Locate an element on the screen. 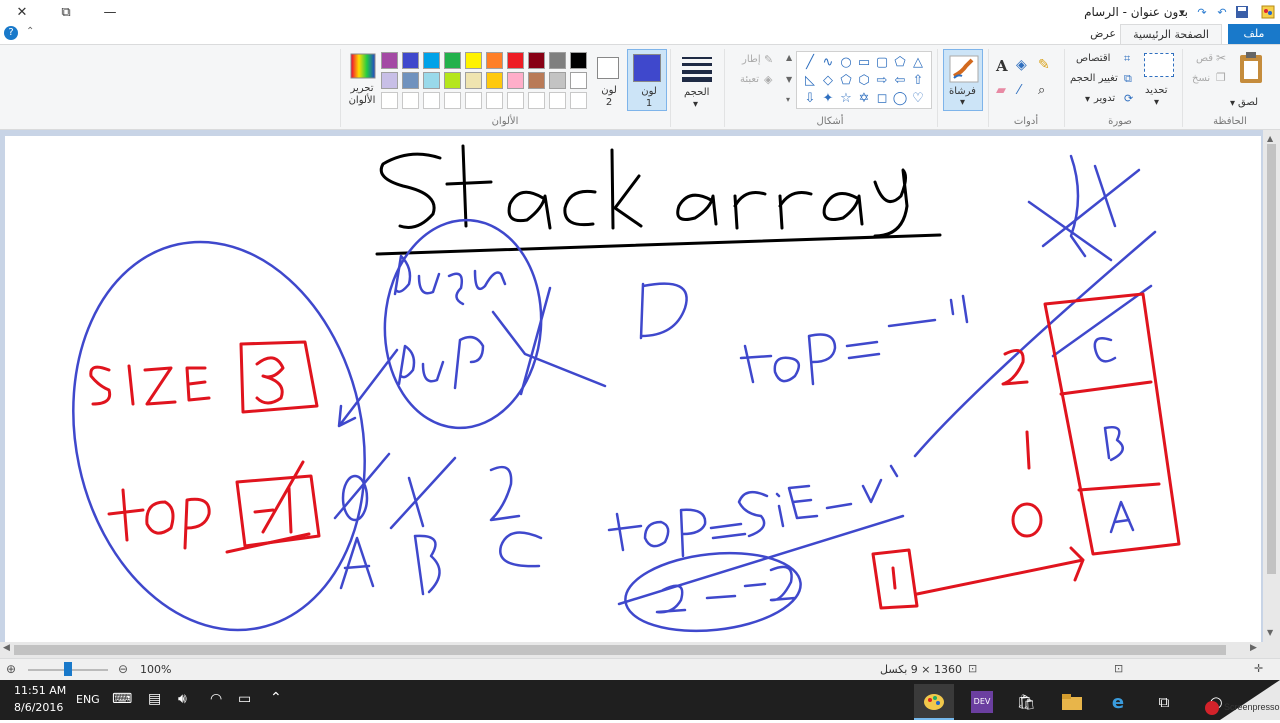  crop-button: اقتصاص is located at coordinates (1093, 58).